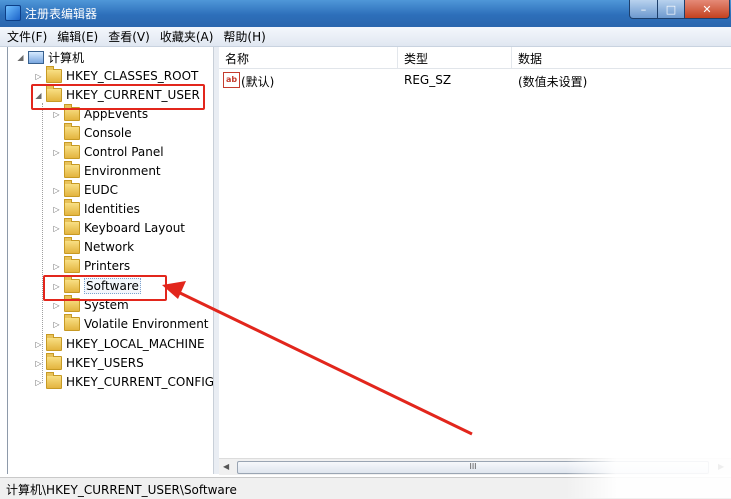 This screenshot has height=499, width=731. What do you see at coordinates (475, 80) in the screenshot?
I see `list-item: ab (默认) REG_SZ (数值未设置)` at bounding box center [475, 80].